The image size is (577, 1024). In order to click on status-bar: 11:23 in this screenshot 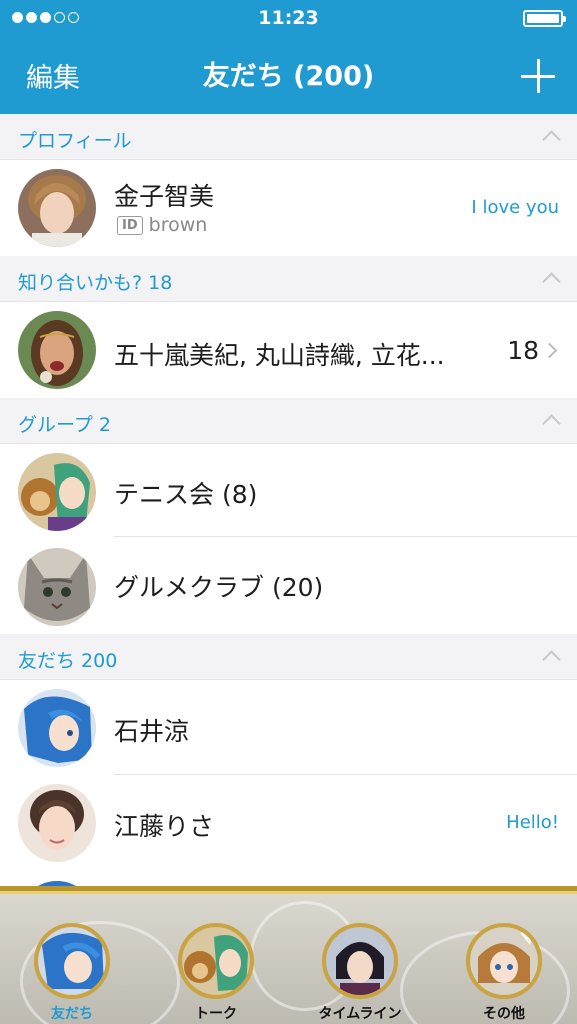, I will do `click(288, 18)`.